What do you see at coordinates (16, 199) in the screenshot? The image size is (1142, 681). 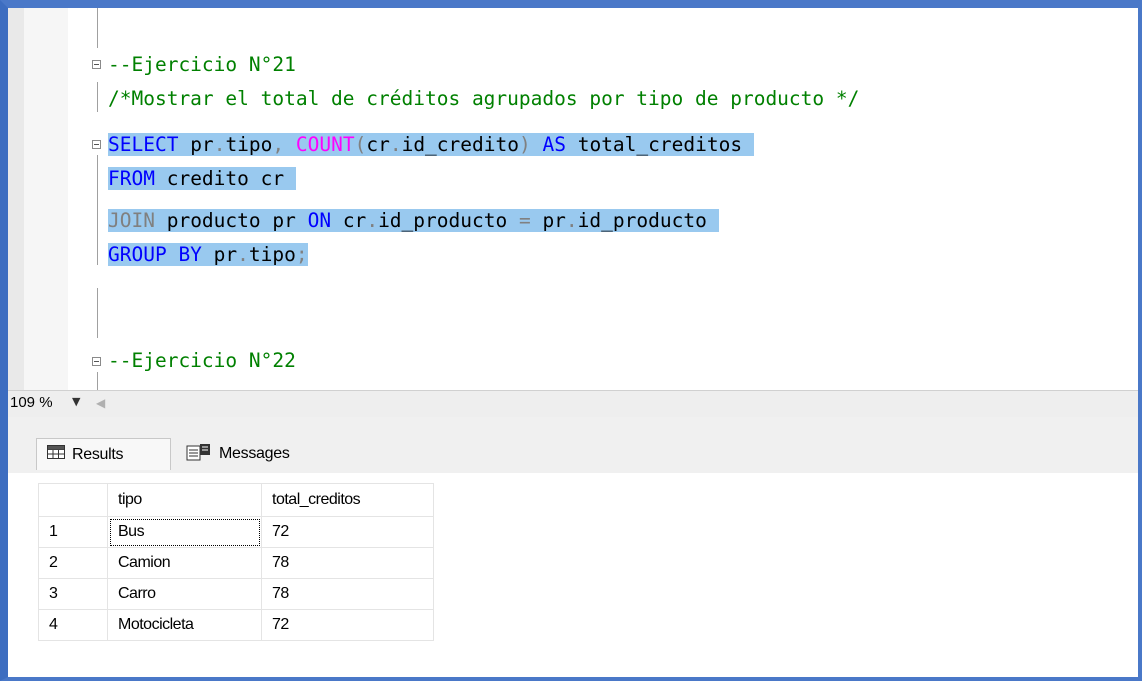 I see `editor-gutter` at bounding box center [16, 199].